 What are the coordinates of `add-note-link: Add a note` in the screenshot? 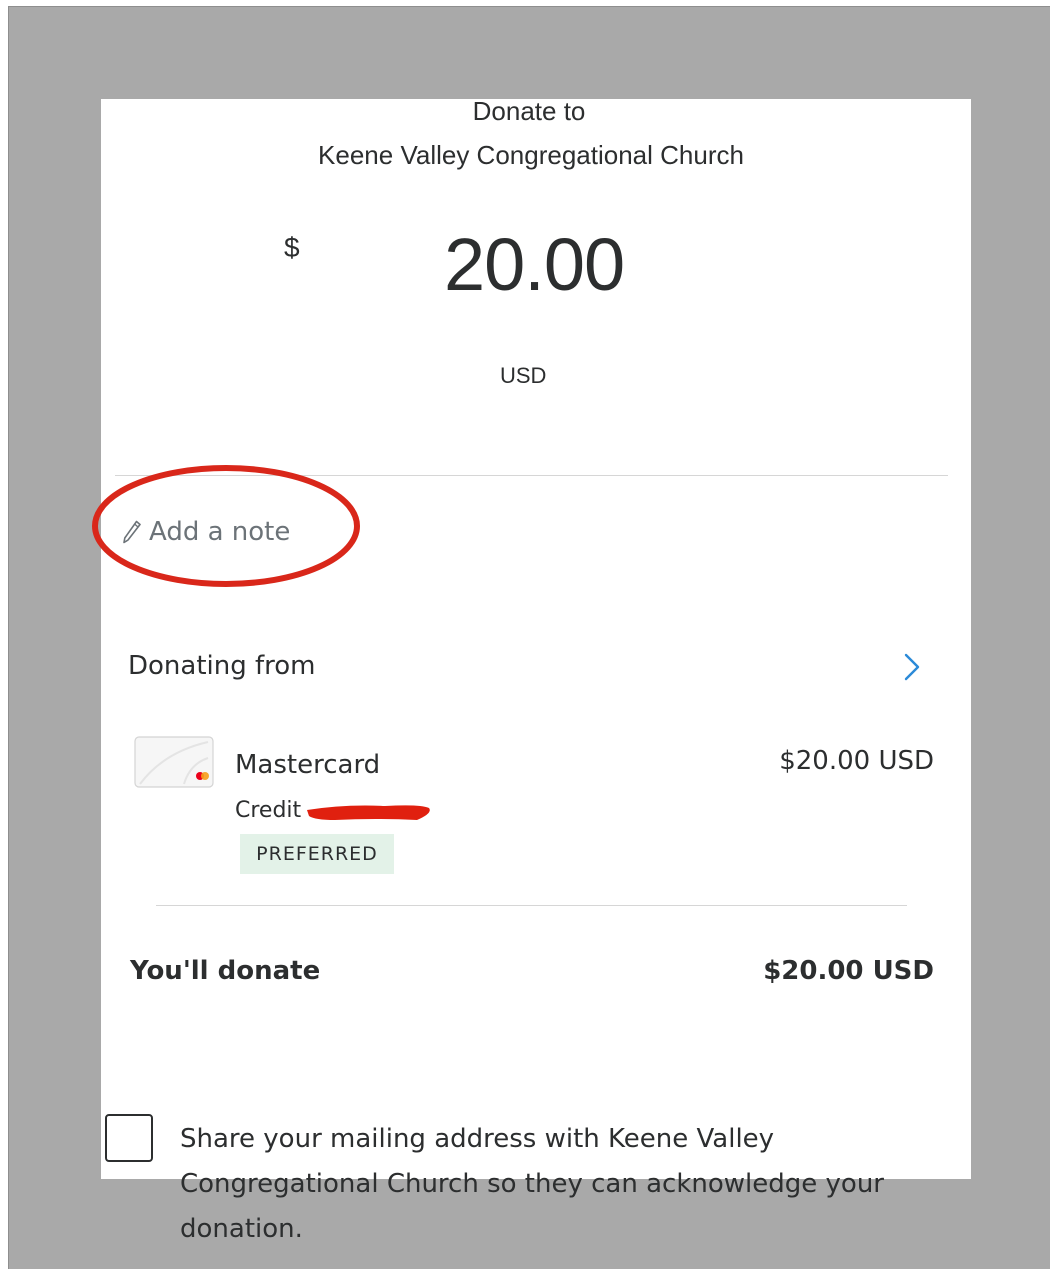 It's located at (205, 532).